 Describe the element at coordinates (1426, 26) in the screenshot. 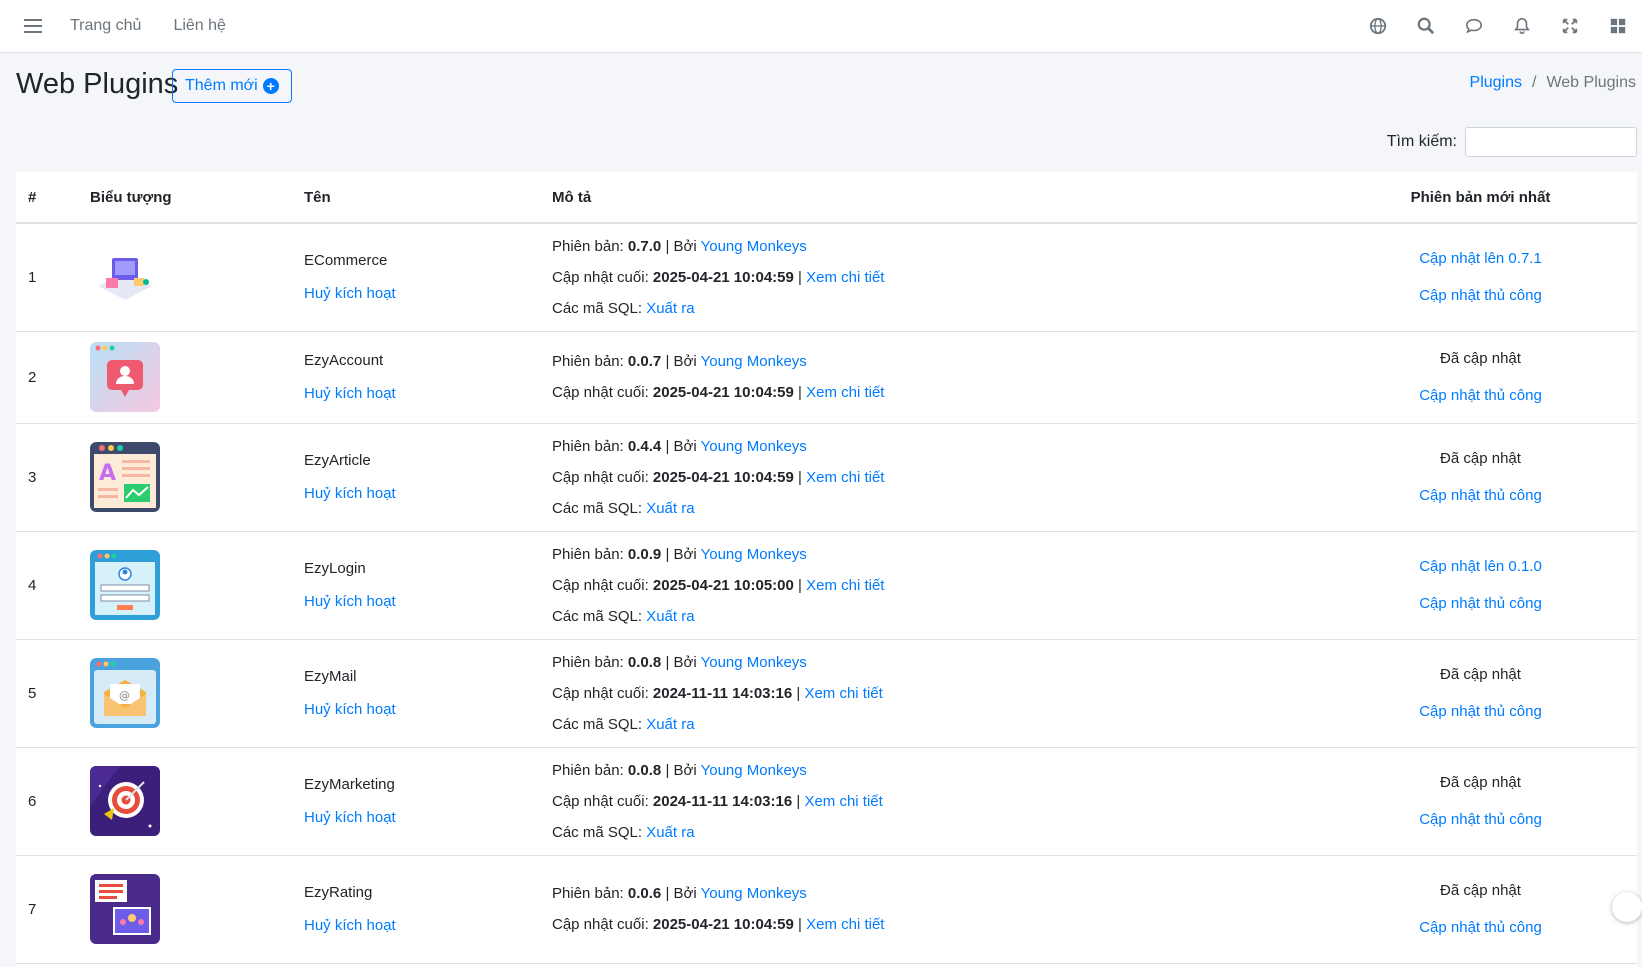

I see `search-icon` at that location.